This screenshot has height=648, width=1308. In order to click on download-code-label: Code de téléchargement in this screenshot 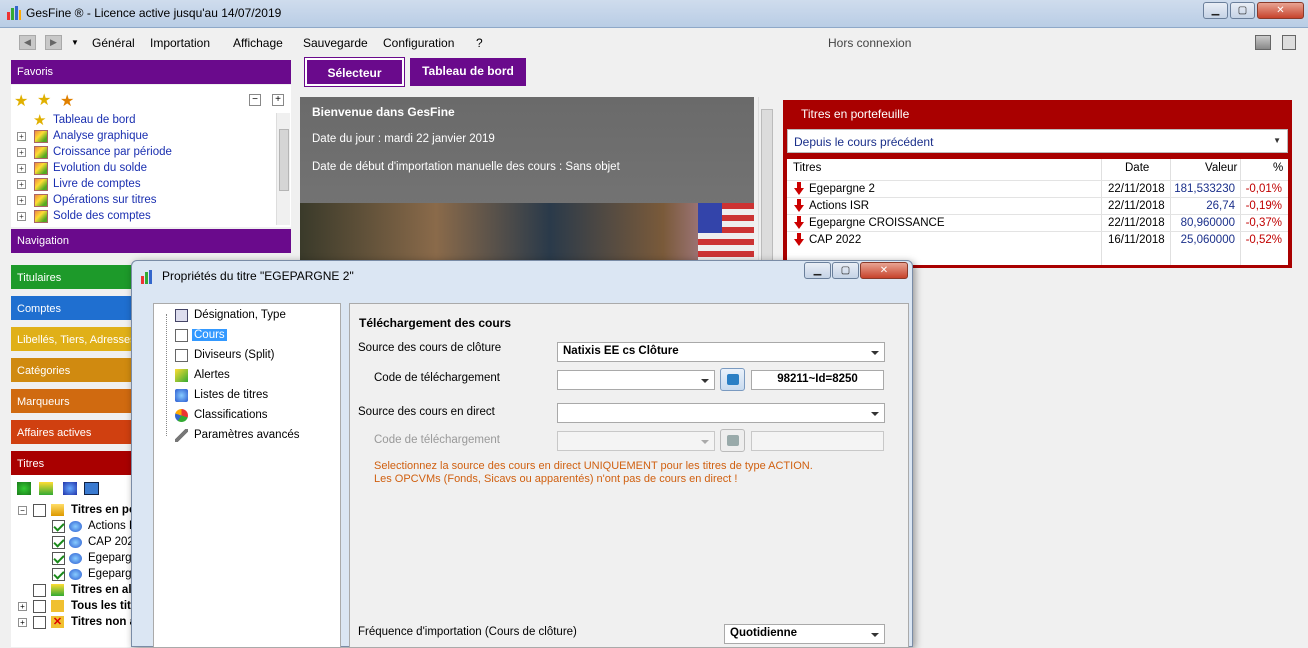, I will do `click(437, 378)`.